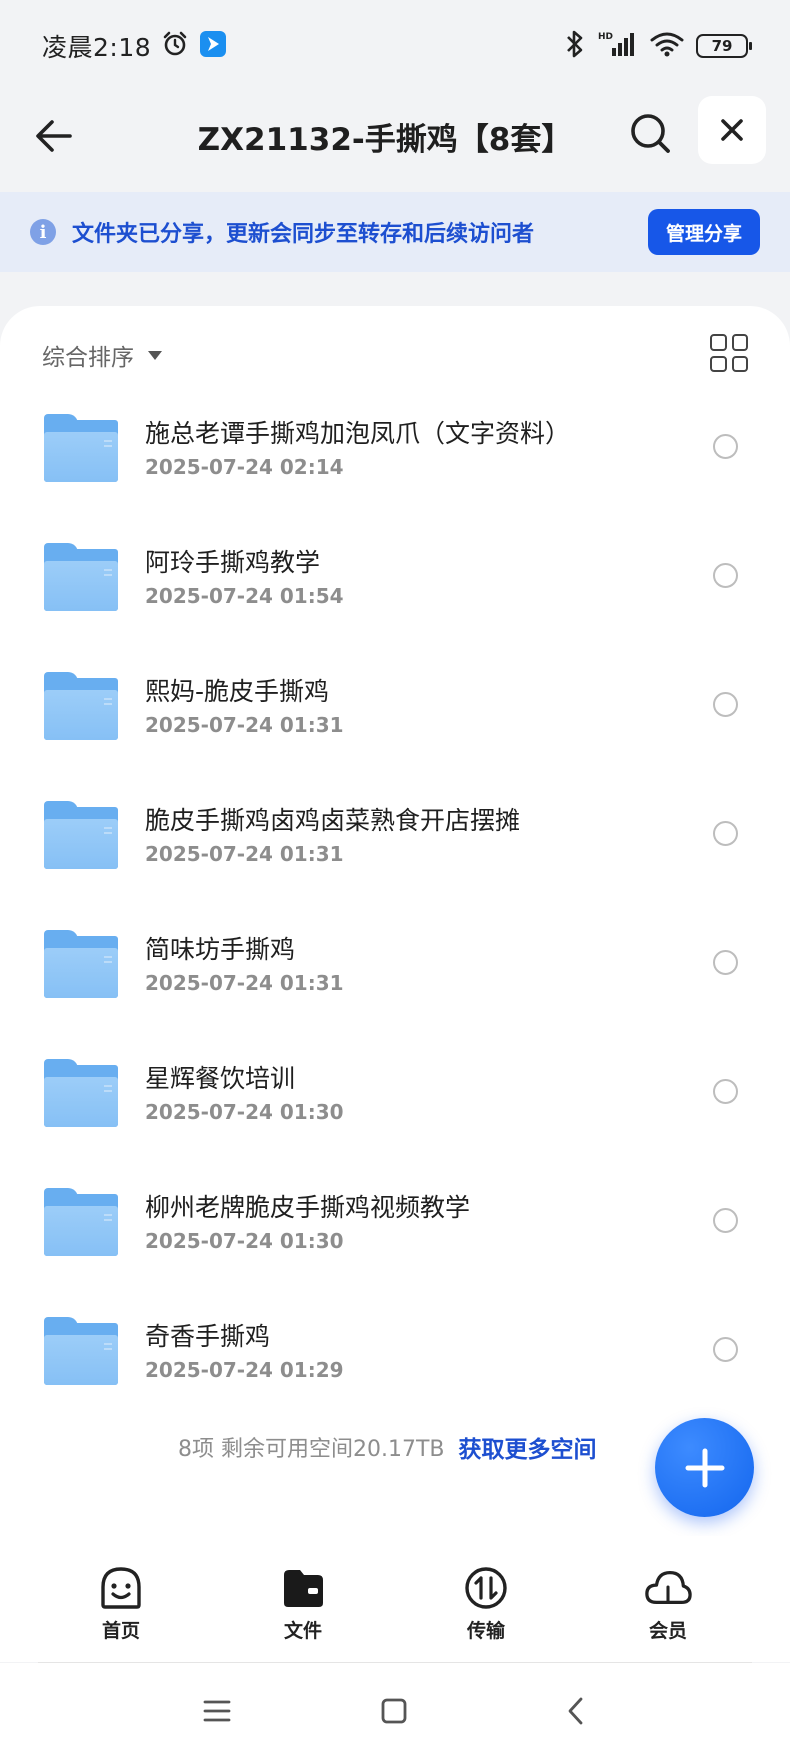 The image size is (790, 1756). Describe the element at coordinates (244, 1370) in the screenshot. I see `folder-date: 2025-07-24 01:29` at that location.